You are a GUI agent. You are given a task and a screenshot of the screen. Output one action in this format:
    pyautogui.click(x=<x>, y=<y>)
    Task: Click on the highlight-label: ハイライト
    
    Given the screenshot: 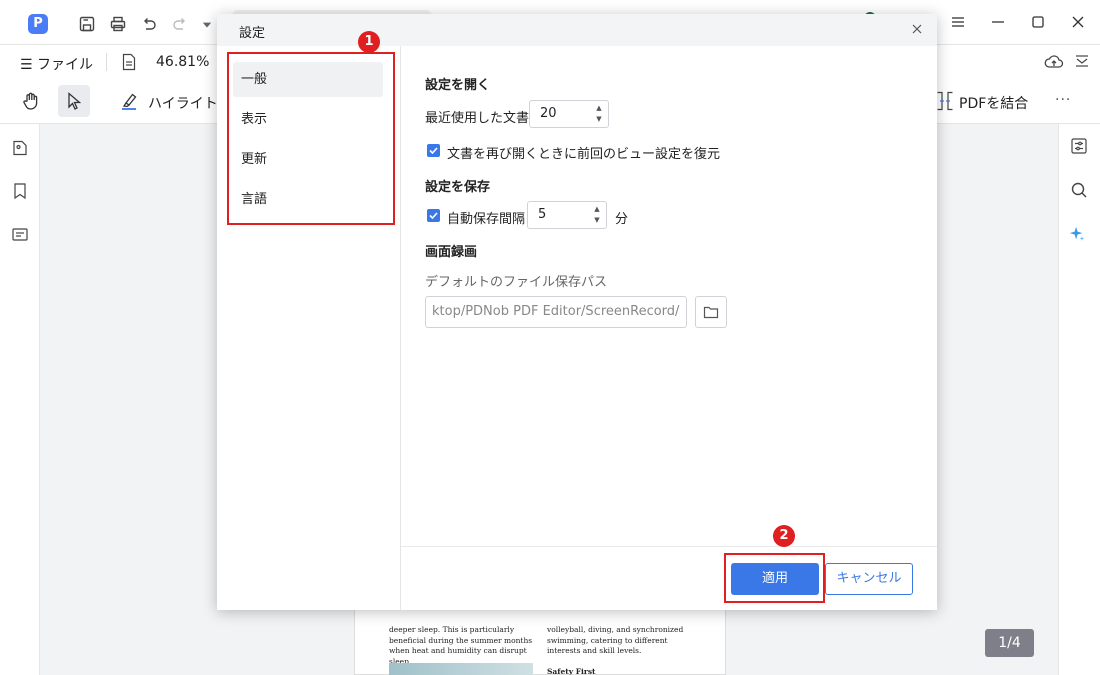 What is the action you would take?
    pyautogui.click(x=183, y=103)
    